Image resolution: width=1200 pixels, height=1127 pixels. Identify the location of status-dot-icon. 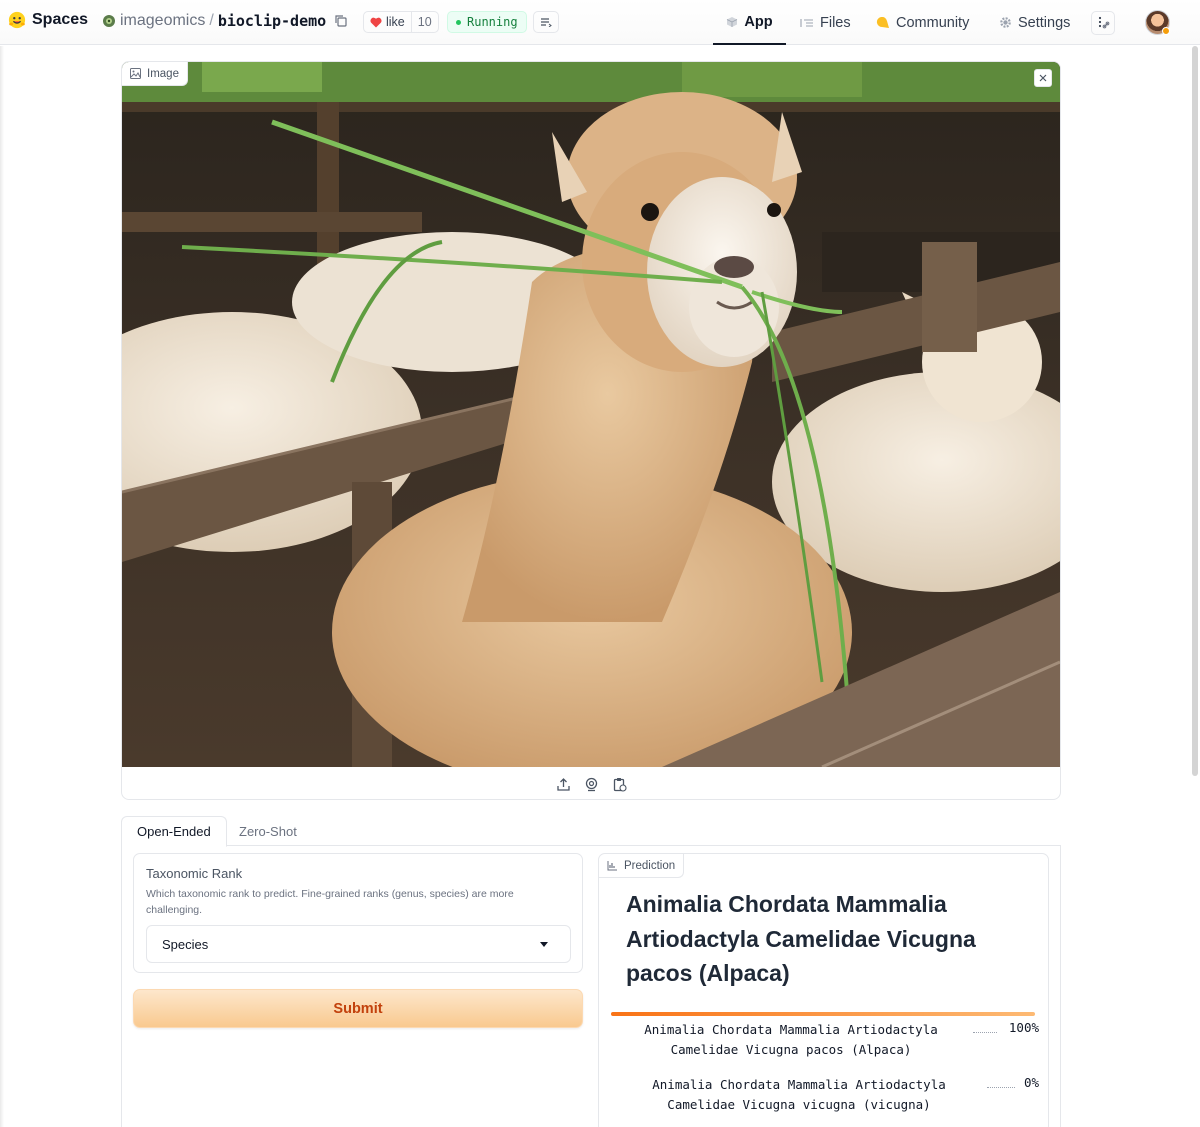
(458, 22).